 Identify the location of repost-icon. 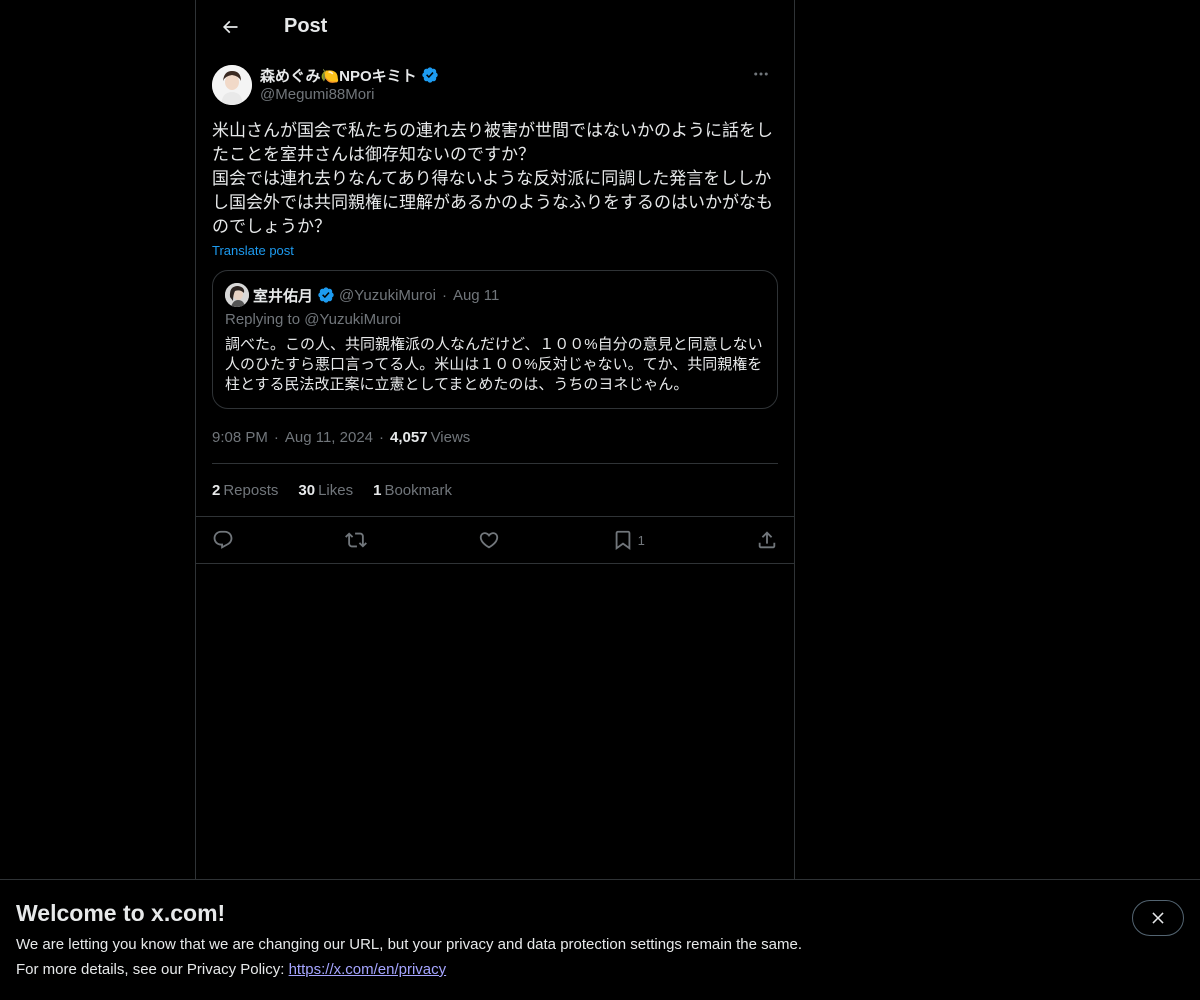
(356, 540).